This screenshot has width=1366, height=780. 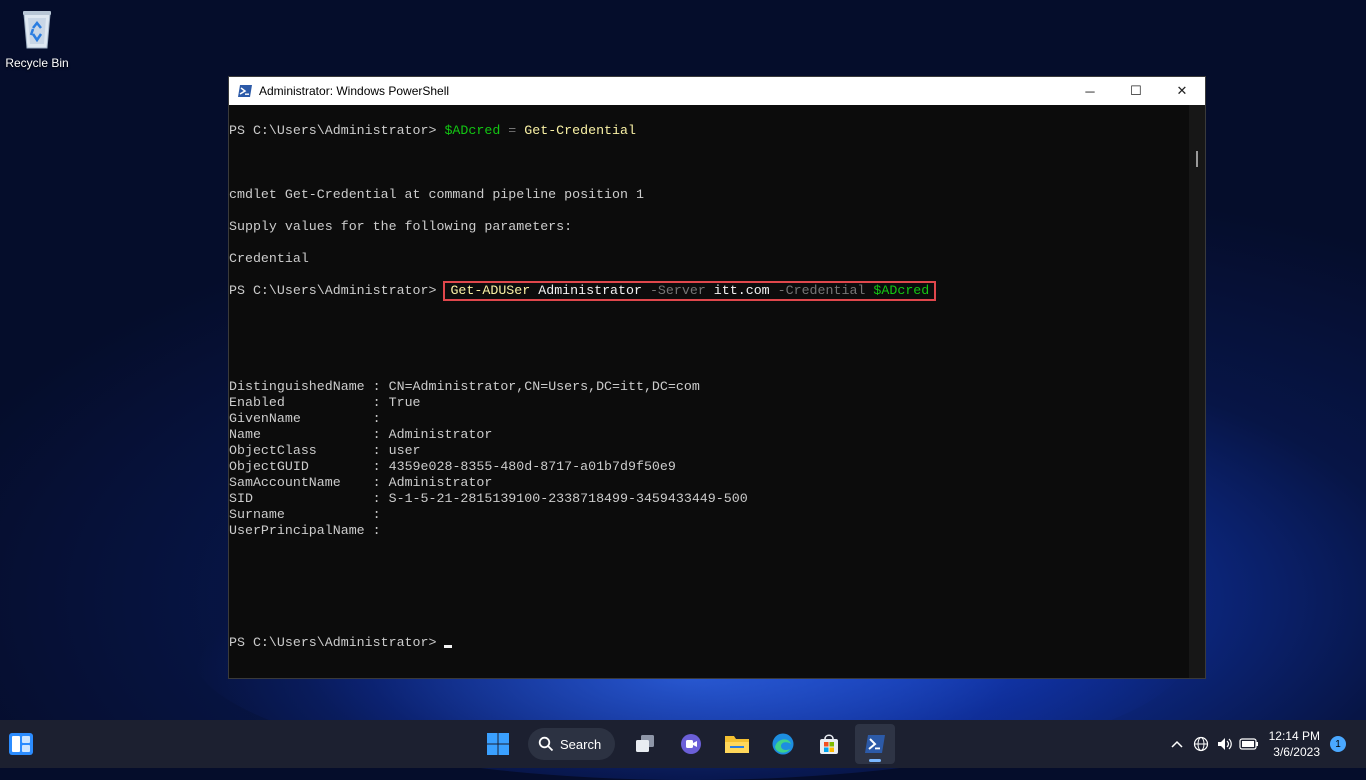 I want to click on property-key: SamAccountName, so click(x=297, y=482).